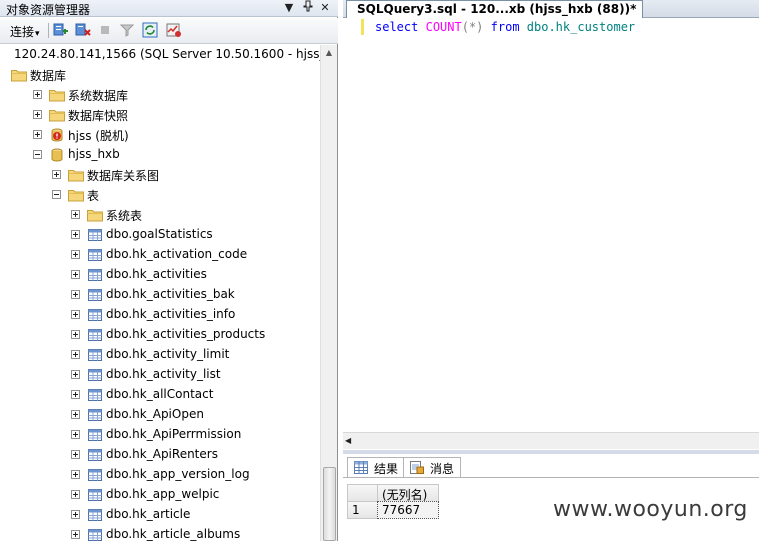 The width and height of the screenshot is (759, 541). What do you see at coordinates (25, 31) in the screenshot?
I see `connect-button: 连接▾` at bounding box center [25, 31].